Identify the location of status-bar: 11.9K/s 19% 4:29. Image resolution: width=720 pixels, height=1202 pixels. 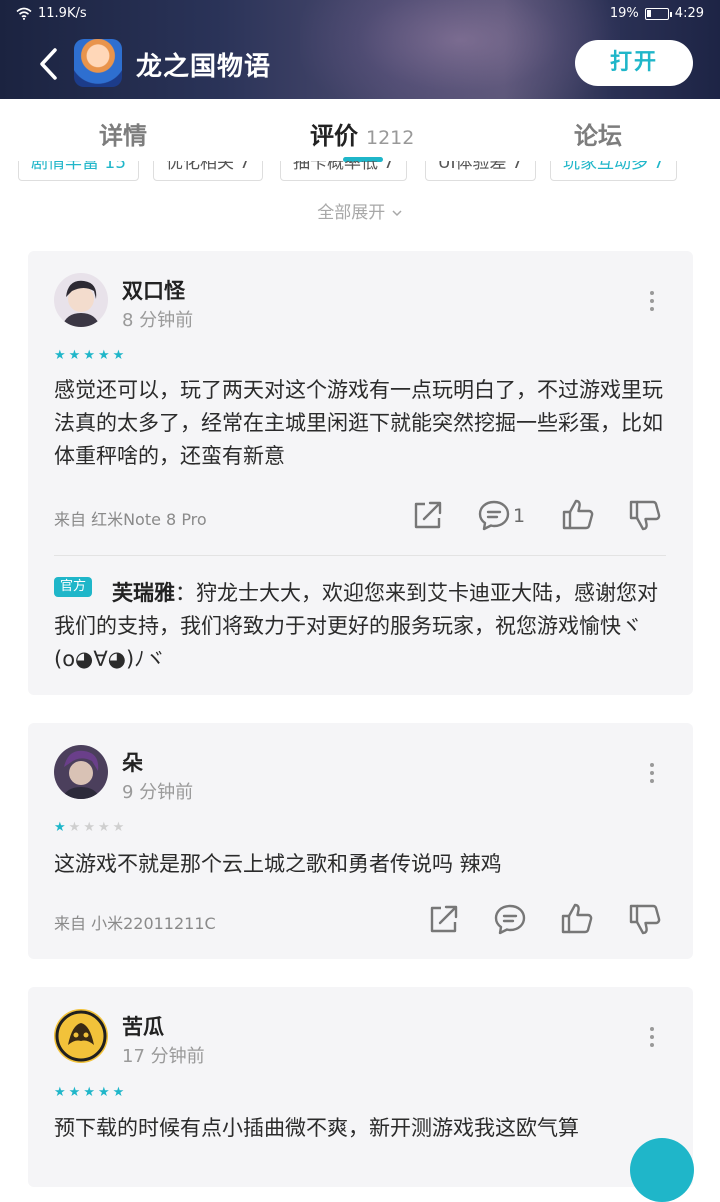
(360, 14).